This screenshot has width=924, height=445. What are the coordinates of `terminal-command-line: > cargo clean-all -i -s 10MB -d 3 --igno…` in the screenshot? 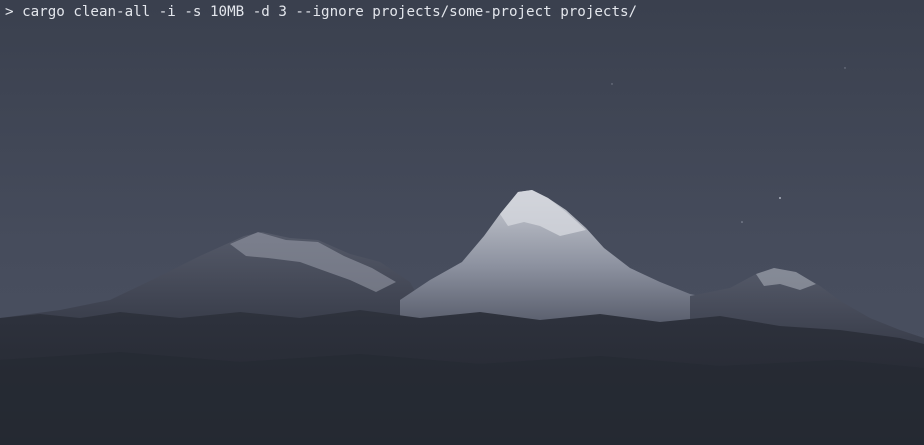 It's located at (321, 12).